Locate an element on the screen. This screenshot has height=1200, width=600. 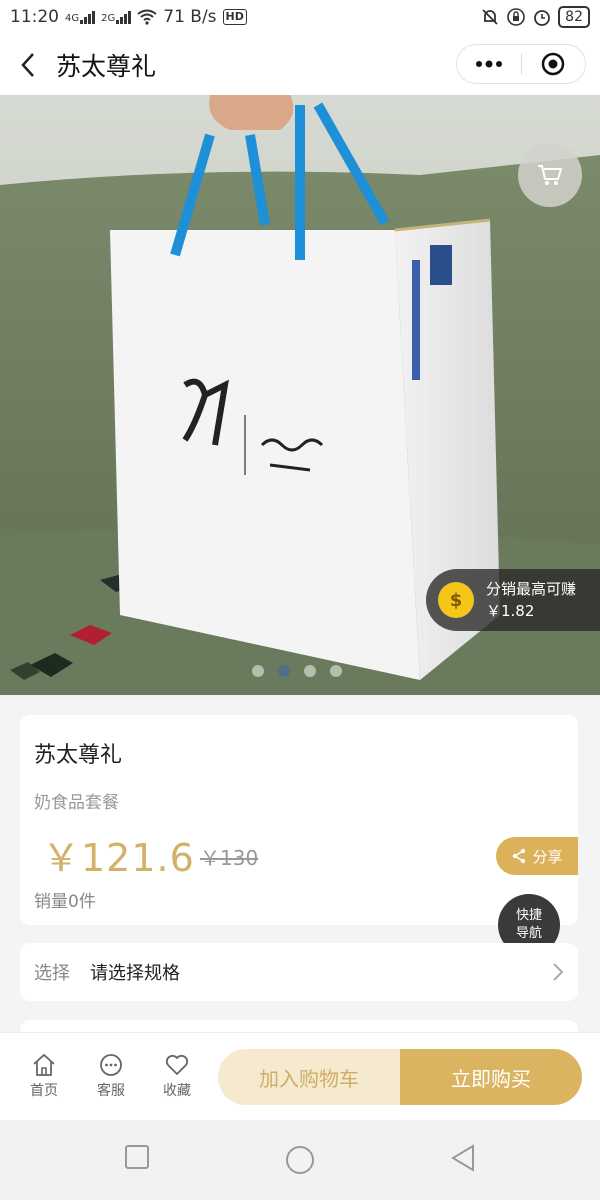
recents-square-icon is located at coordinates (137, 1157).